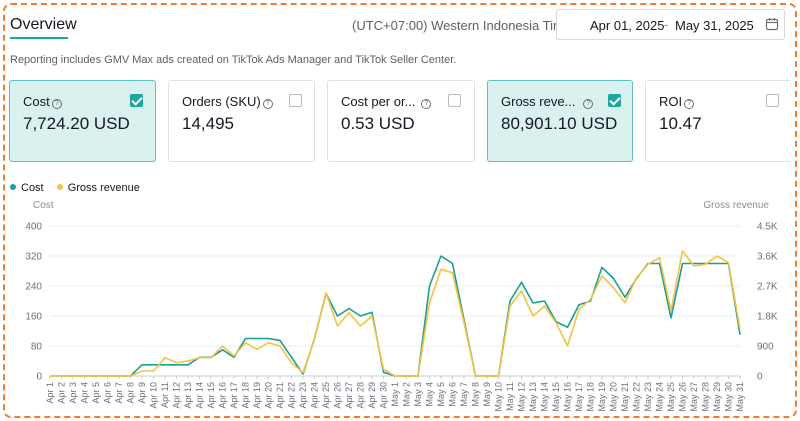 Image resolution: width=800 pixels, height=421 pixels. Describe the element at coordinates (510, 396) in the screenshot. I see `x-tick-label: May 11` at that location.